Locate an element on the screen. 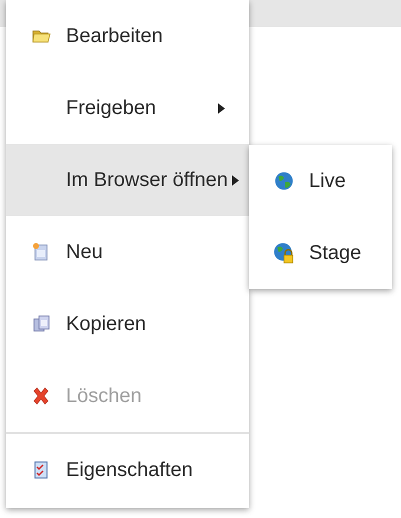 This screenshot has height=518, width=401. delete-icon is located at coordinates (41, 396).